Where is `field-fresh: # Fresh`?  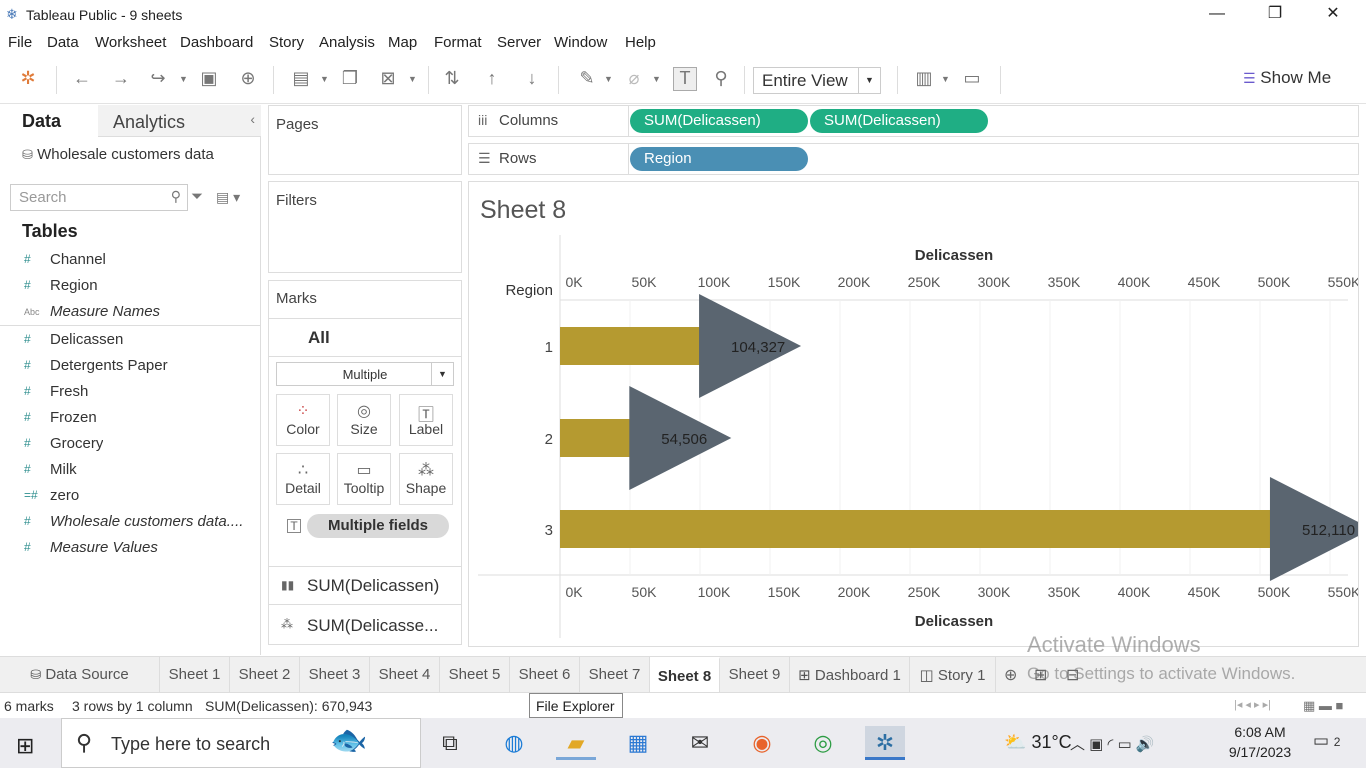
field-fresh: # Fresh is located at coordinates (130, 392).